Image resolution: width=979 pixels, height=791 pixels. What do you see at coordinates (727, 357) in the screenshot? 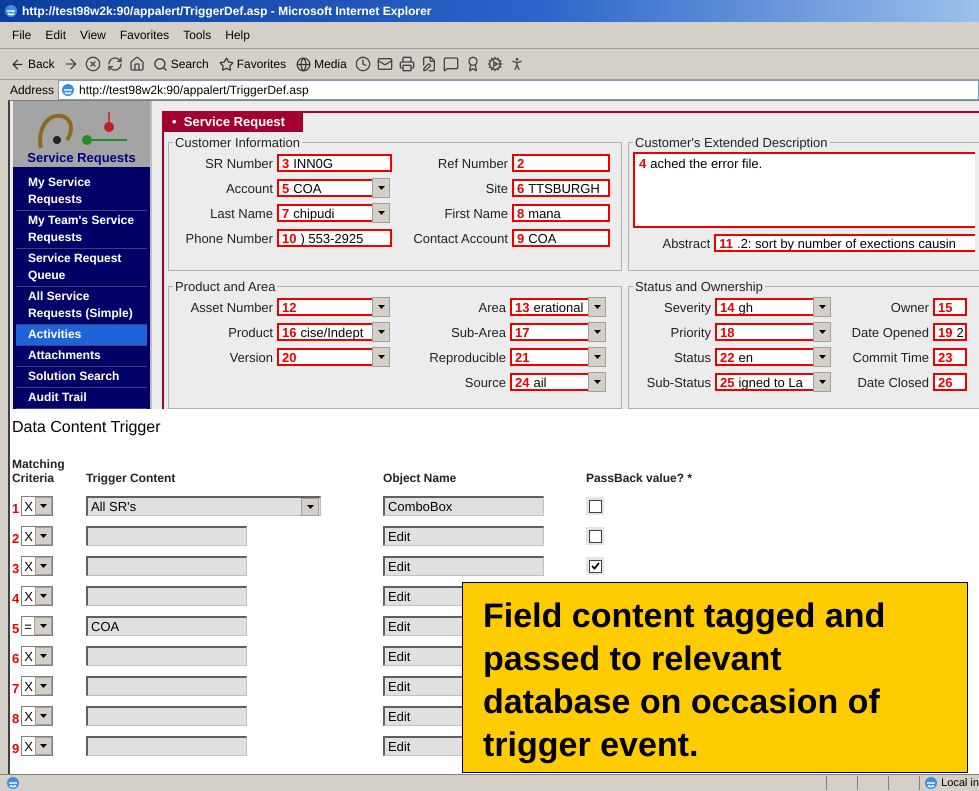
I see `field-number: 22` at bounding box center [727, 357].